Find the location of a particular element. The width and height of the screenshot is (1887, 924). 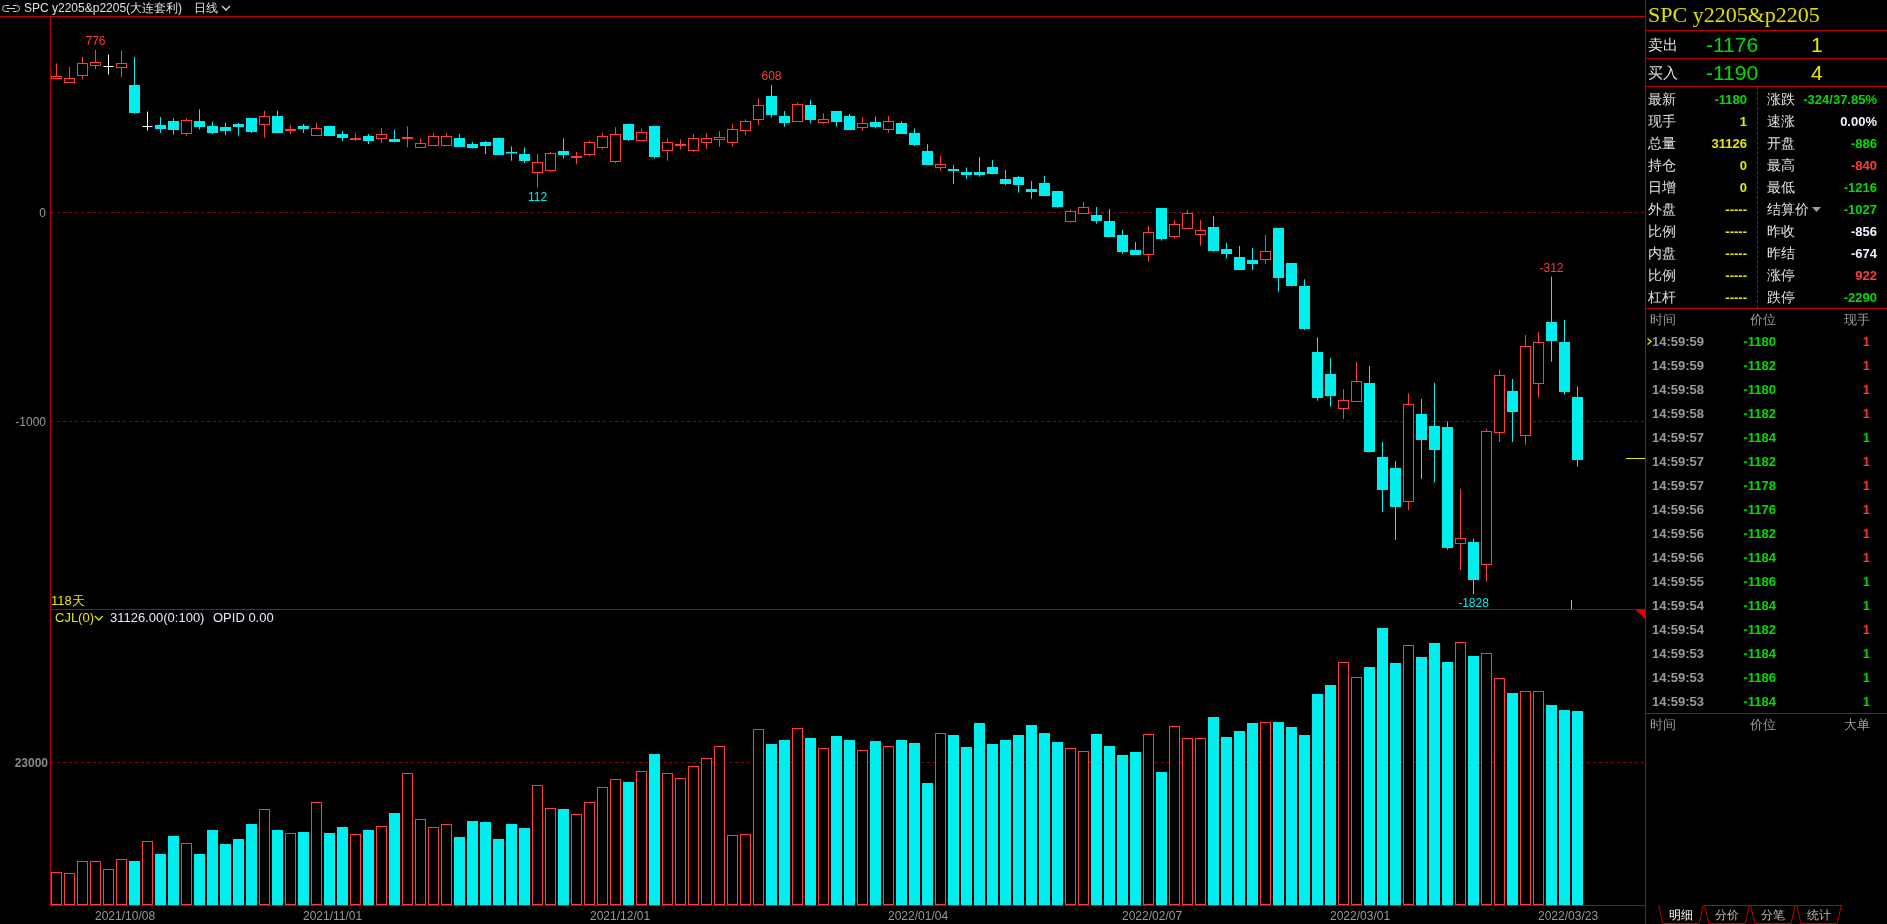

date-label: 2022/03/23 is located at coordinates (1568, 916).